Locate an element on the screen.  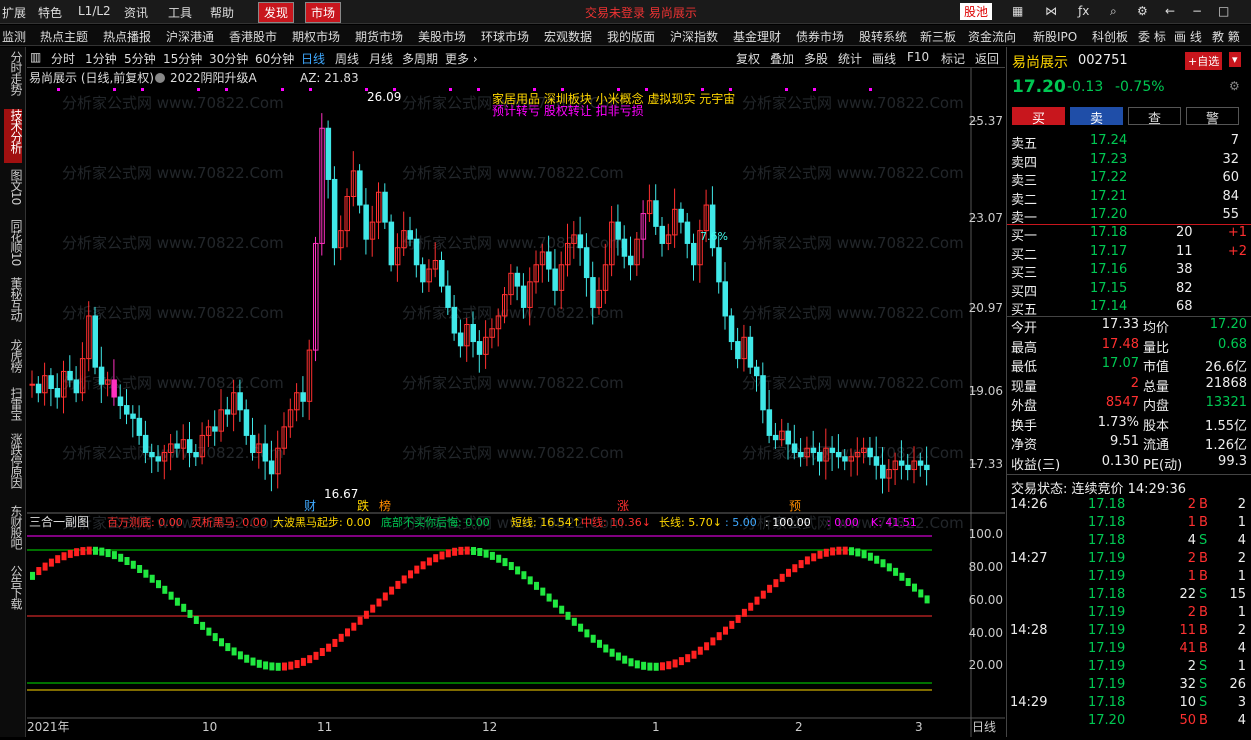
nav-item: 期货市场 is located at coordinates (379, 36).